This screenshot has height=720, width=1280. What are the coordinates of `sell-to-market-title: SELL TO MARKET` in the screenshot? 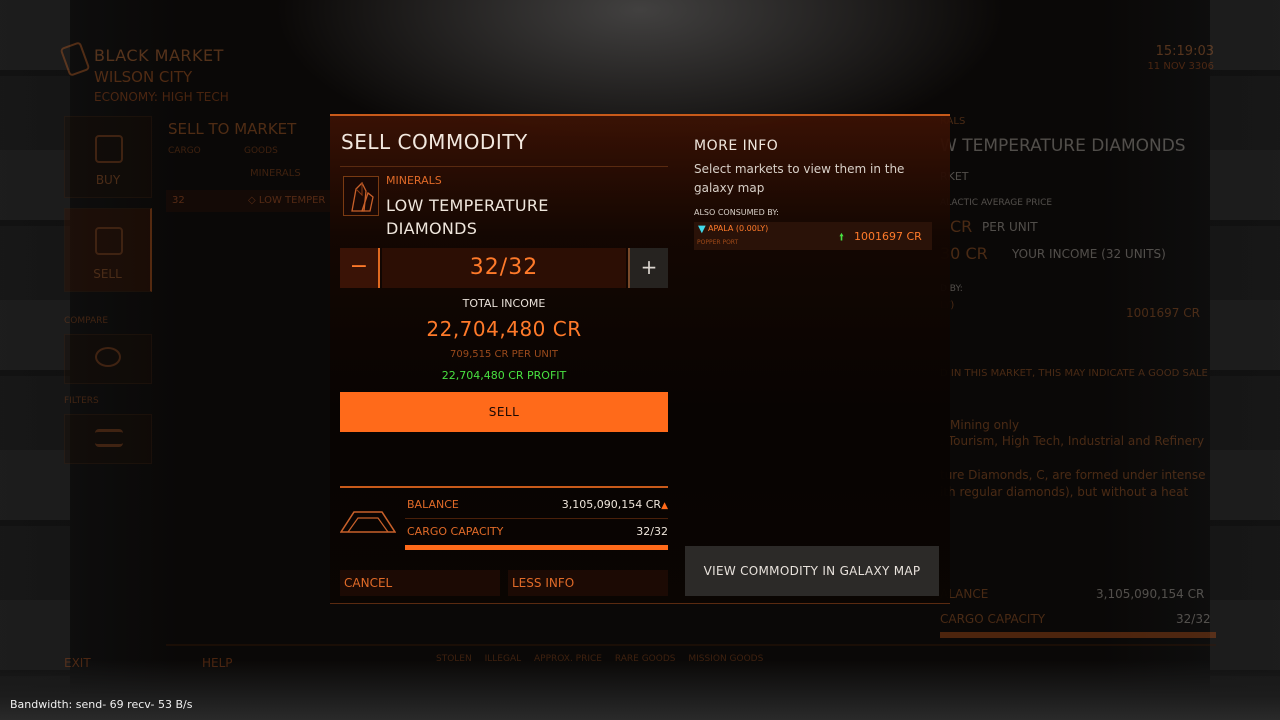 It's located at (232, 129).